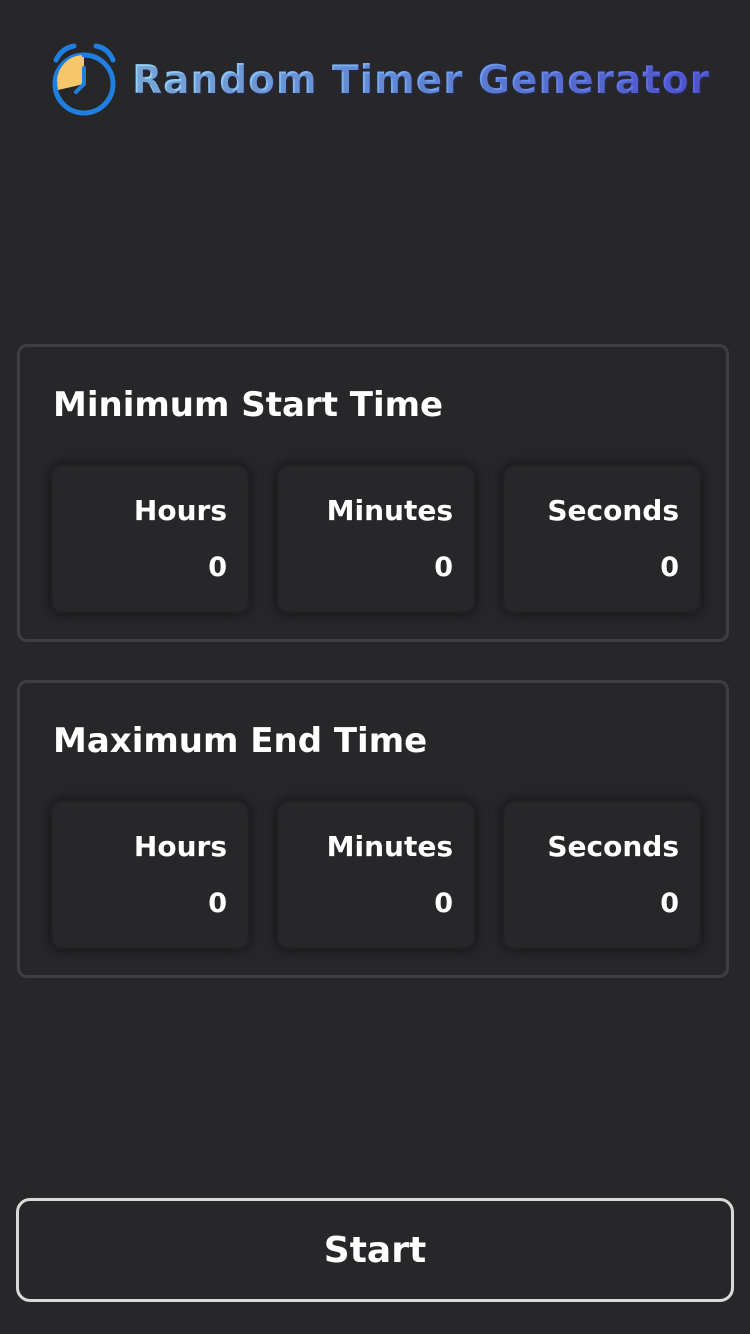 The image size is (750, 1334). What do you see at coordinates (602, 539) in the screenshot?
I see `min-seconds-field: Seconds 0` at bounding box center [602, 539].